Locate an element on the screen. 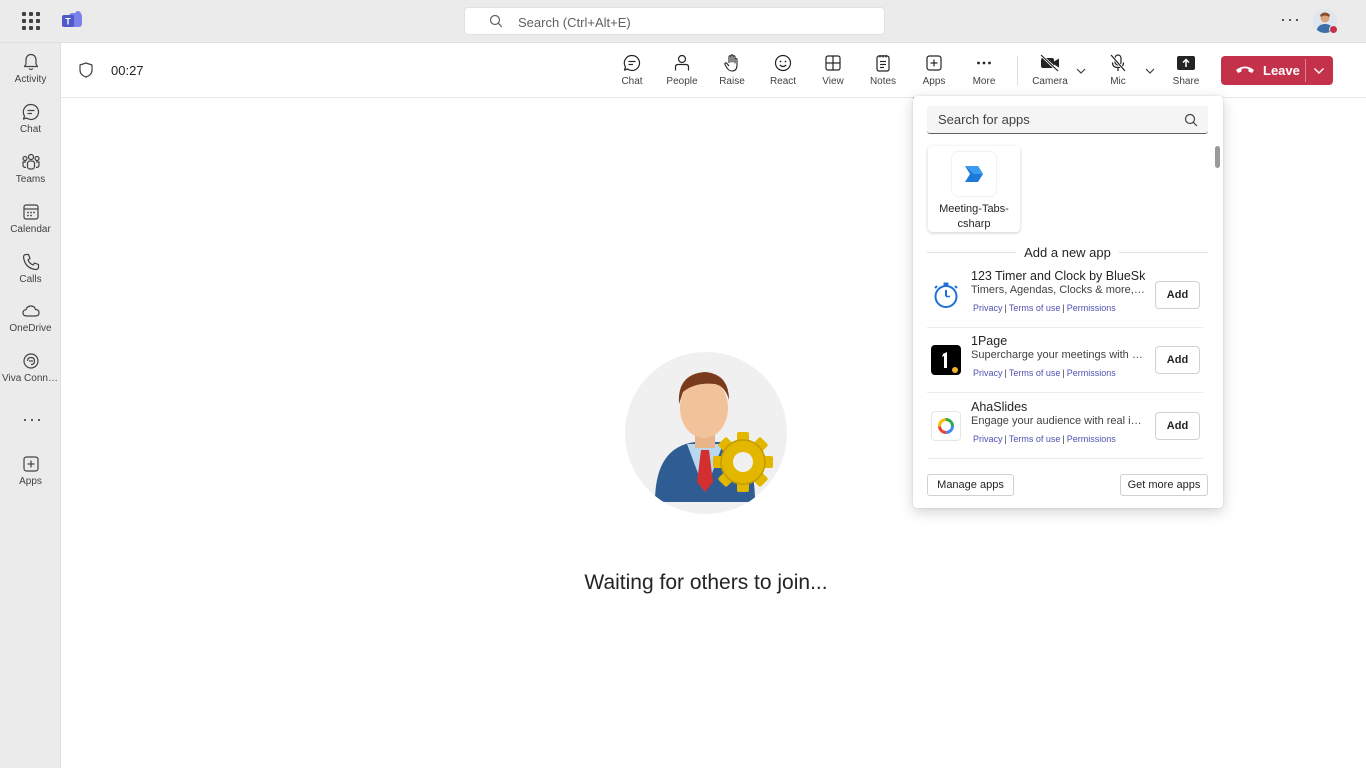  toolbar-label: Apps is located at coordinates (934, 81).